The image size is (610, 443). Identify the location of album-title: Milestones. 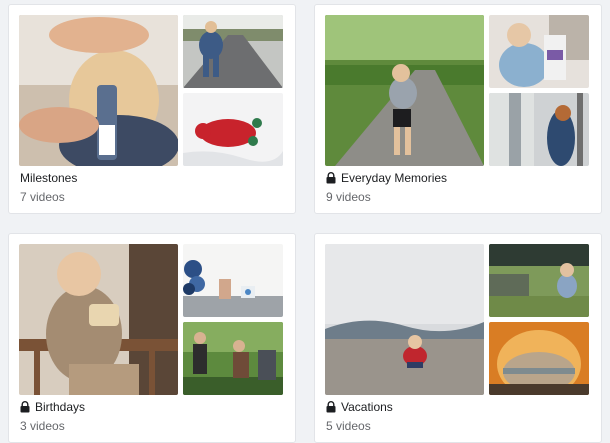
(48, 178).